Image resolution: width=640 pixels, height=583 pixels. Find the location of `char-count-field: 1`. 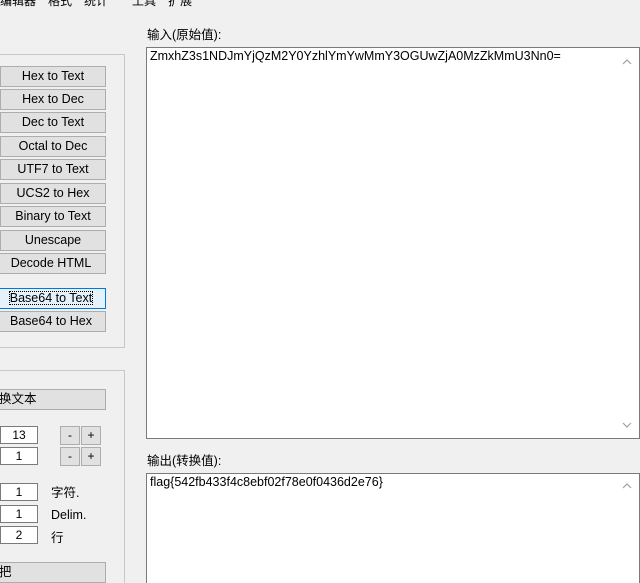

char-count-field: 1 is located at coordinates (19, 492).